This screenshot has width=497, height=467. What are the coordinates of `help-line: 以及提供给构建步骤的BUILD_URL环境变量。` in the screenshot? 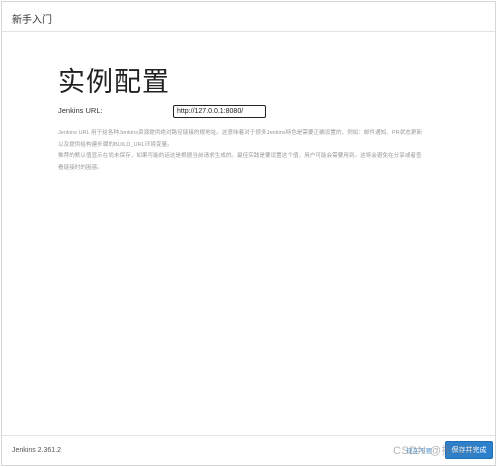 It's located at (115, 144).